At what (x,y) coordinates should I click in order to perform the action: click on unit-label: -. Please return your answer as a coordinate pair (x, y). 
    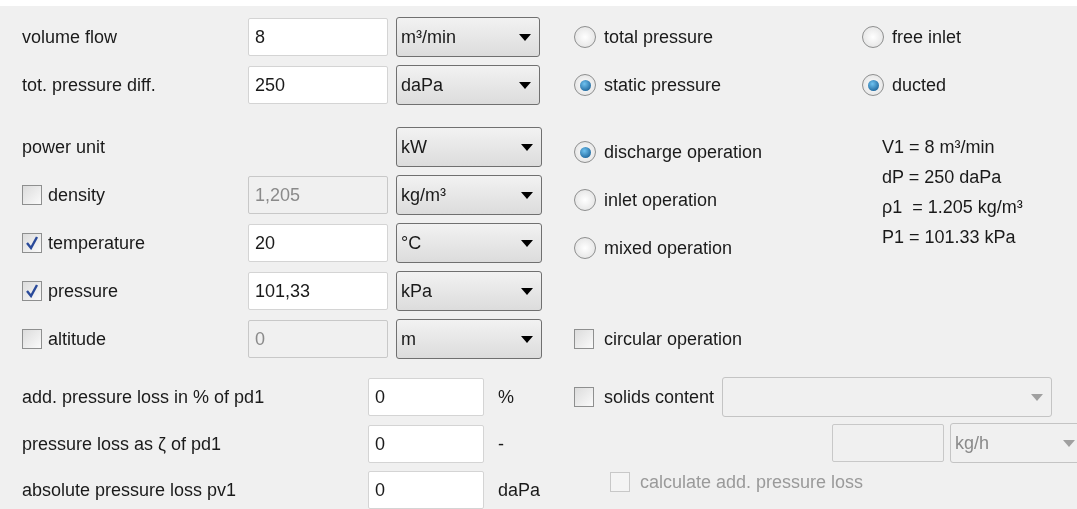
    Looking at the image, I should click on (501, 444).